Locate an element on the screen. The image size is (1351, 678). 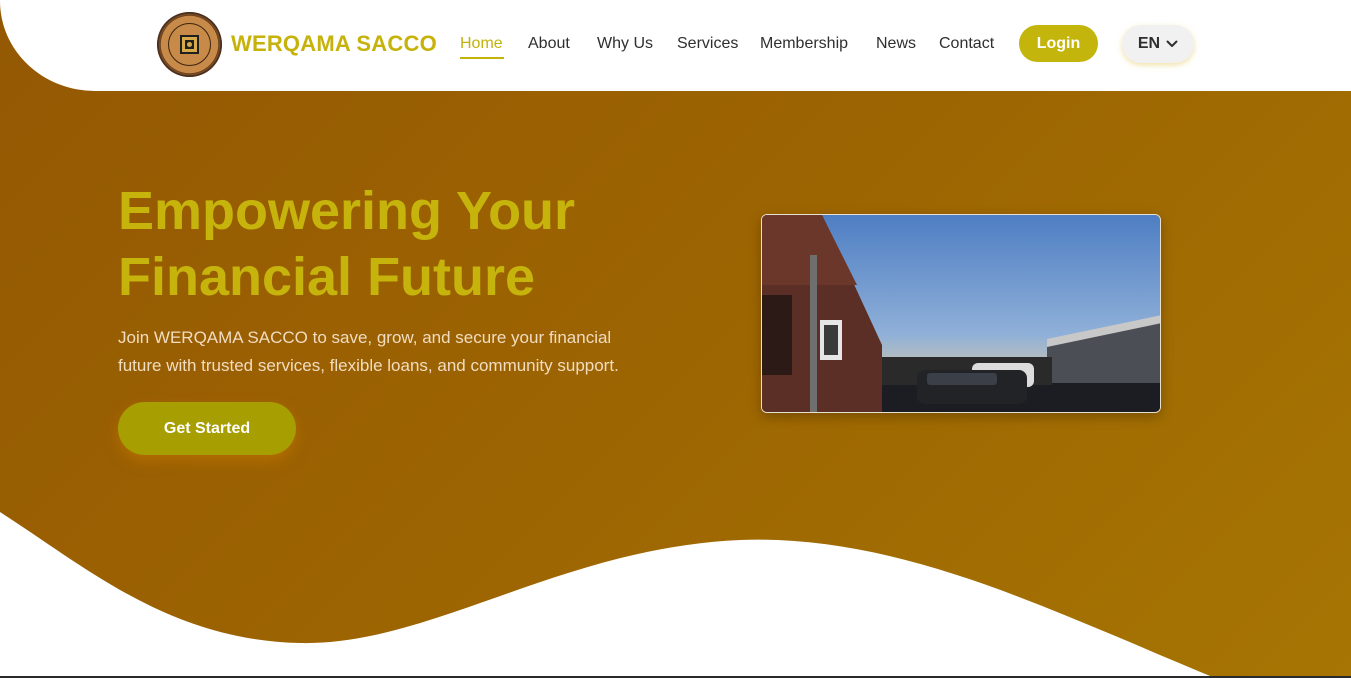
nav-services: Services is located at coordinates (707, 45).